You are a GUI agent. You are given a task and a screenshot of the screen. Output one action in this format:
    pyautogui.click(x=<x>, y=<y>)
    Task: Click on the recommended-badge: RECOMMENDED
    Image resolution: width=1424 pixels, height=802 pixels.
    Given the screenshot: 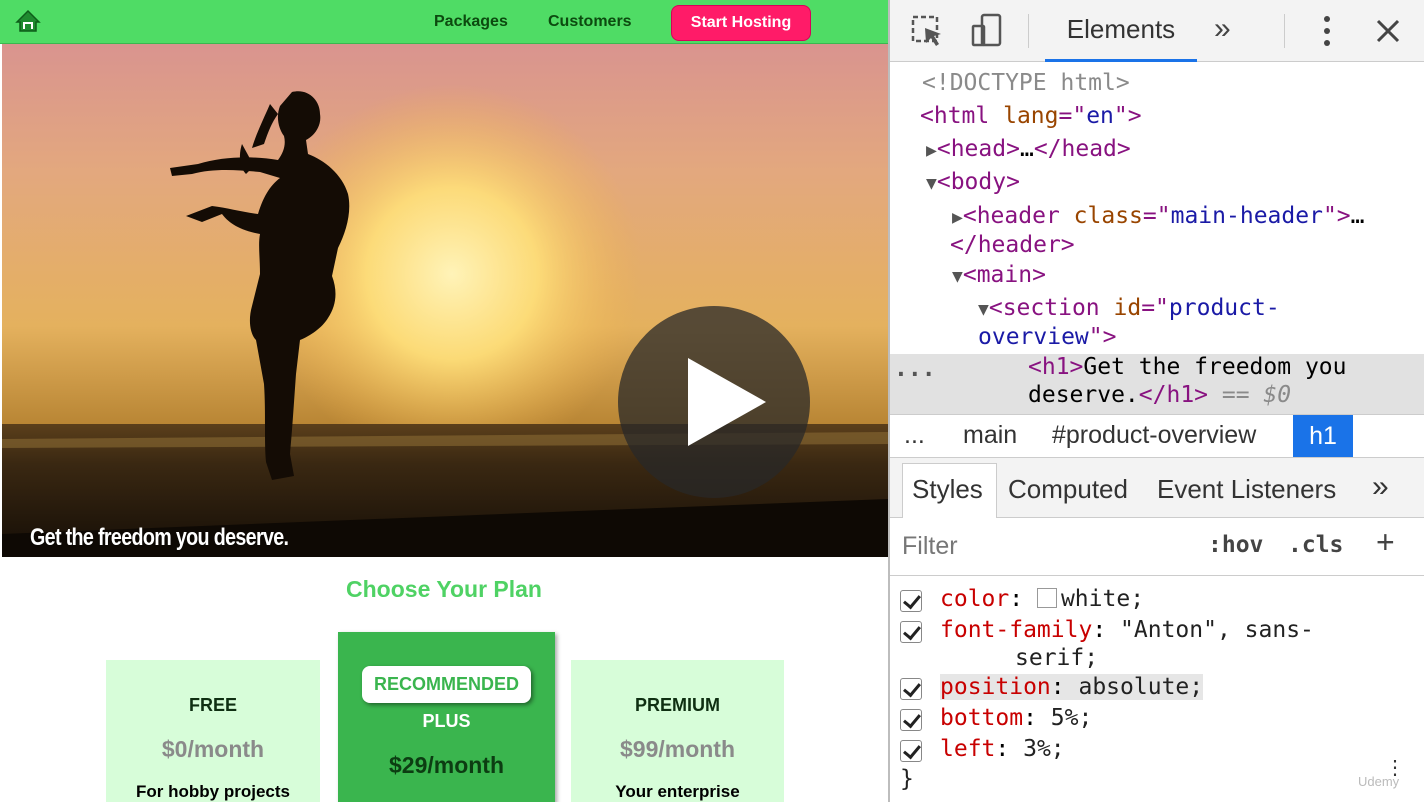 What is the action you would take?
    pyautogui.click(x=446, y=684)
    